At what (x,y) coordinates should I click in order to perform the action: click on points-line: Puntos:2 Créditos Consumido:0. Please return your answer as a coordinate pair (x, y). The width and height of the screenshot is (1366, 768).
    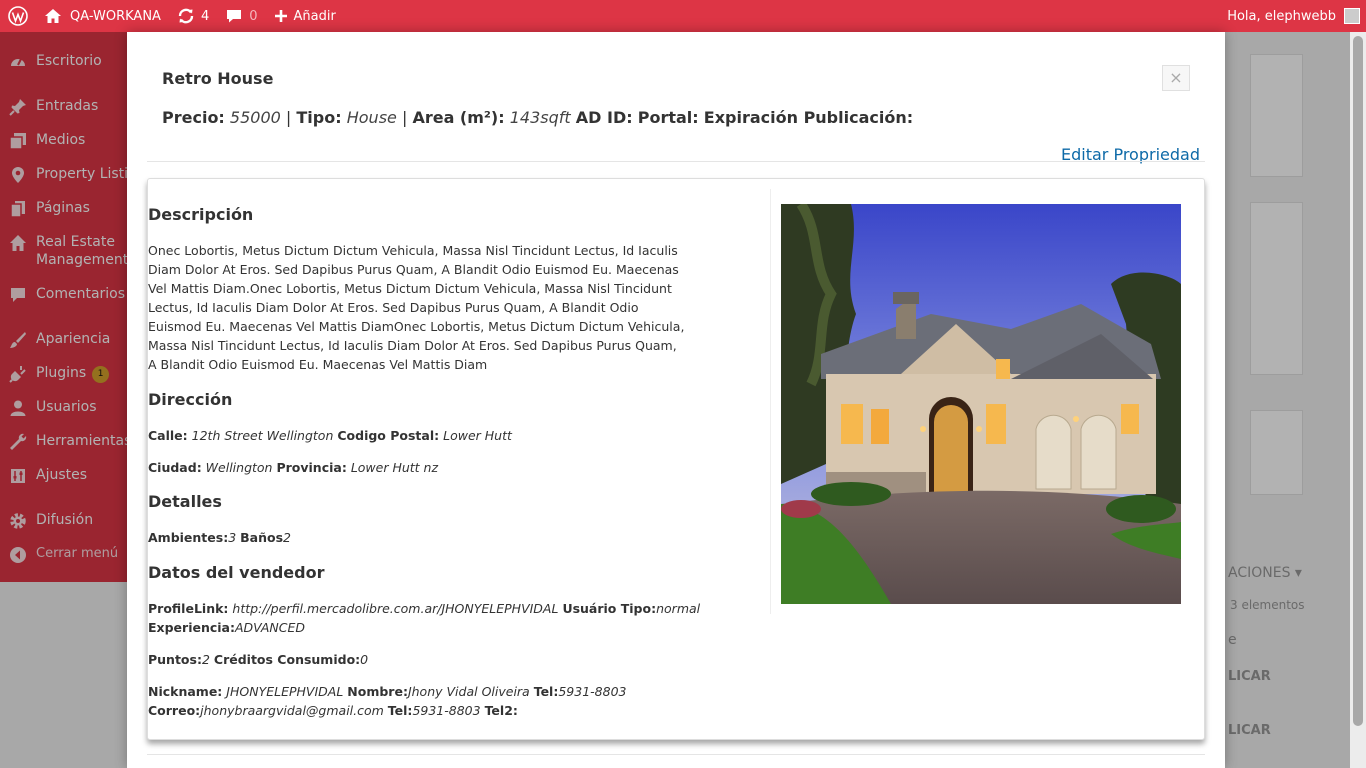
    Looking at the image, I should click on (258, 659).